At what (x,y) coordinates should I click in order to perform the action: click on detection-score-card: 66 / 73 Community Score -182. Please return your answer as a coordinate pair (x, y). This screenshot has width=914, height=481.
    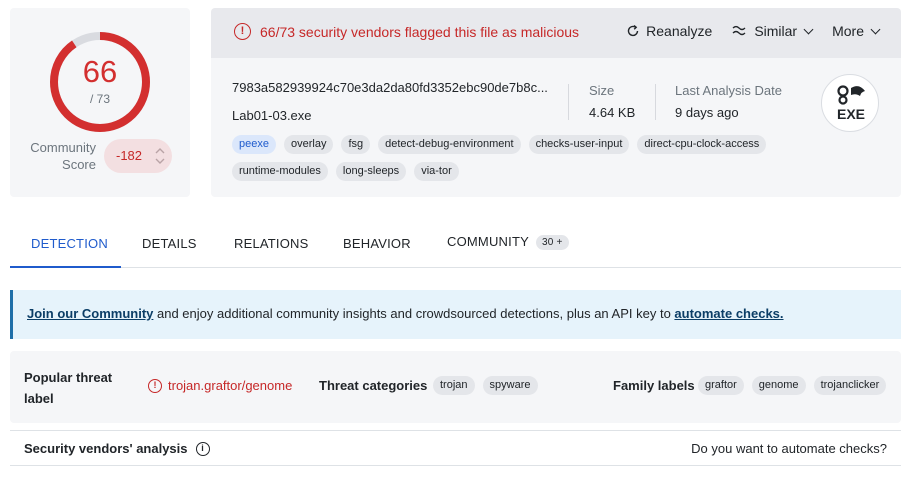
    Looking at the image, I should click on (100, 102).